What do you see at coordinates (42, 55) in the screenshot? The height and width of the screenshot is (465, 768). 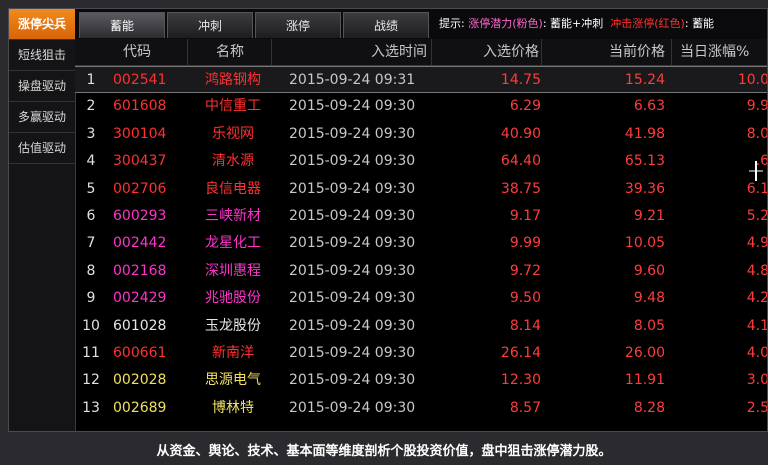 I see `sidebar-item-duanxian-juji: 短线狙击` at bounding box center [42, 55].